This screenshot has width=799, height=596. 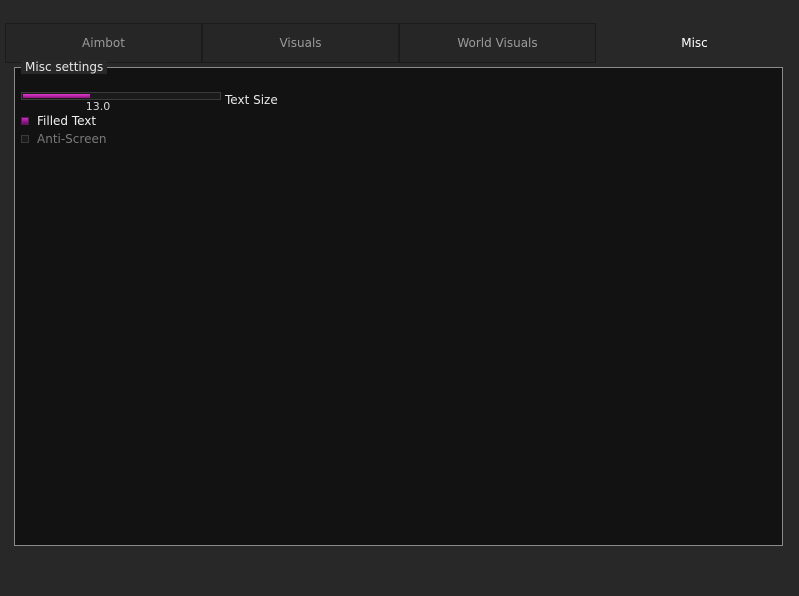 I want to click on tab-bar: Aimbot Visuals World Visuals Misc, so click(x=399, y=43).